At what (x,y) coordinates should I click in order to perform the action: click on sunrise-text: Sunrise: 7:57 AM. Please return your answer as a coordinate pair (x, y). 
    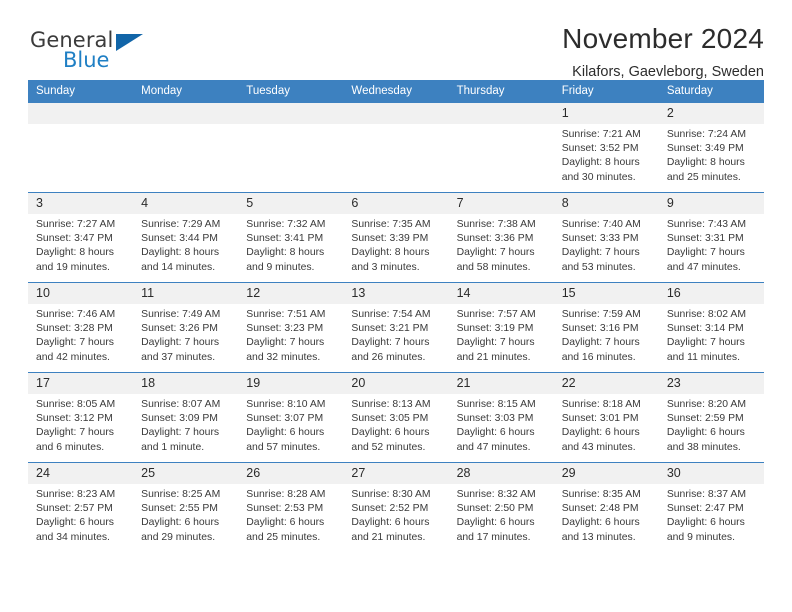
    Looking at the image, I should click on (496, 314).